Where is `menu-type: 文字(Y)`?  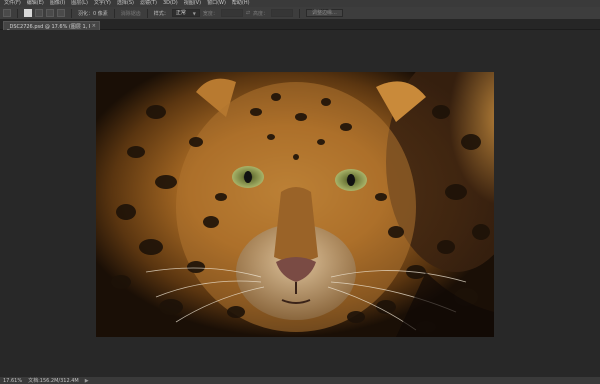 menu-type: 文字(Y) is located at coordinates (102, 3).